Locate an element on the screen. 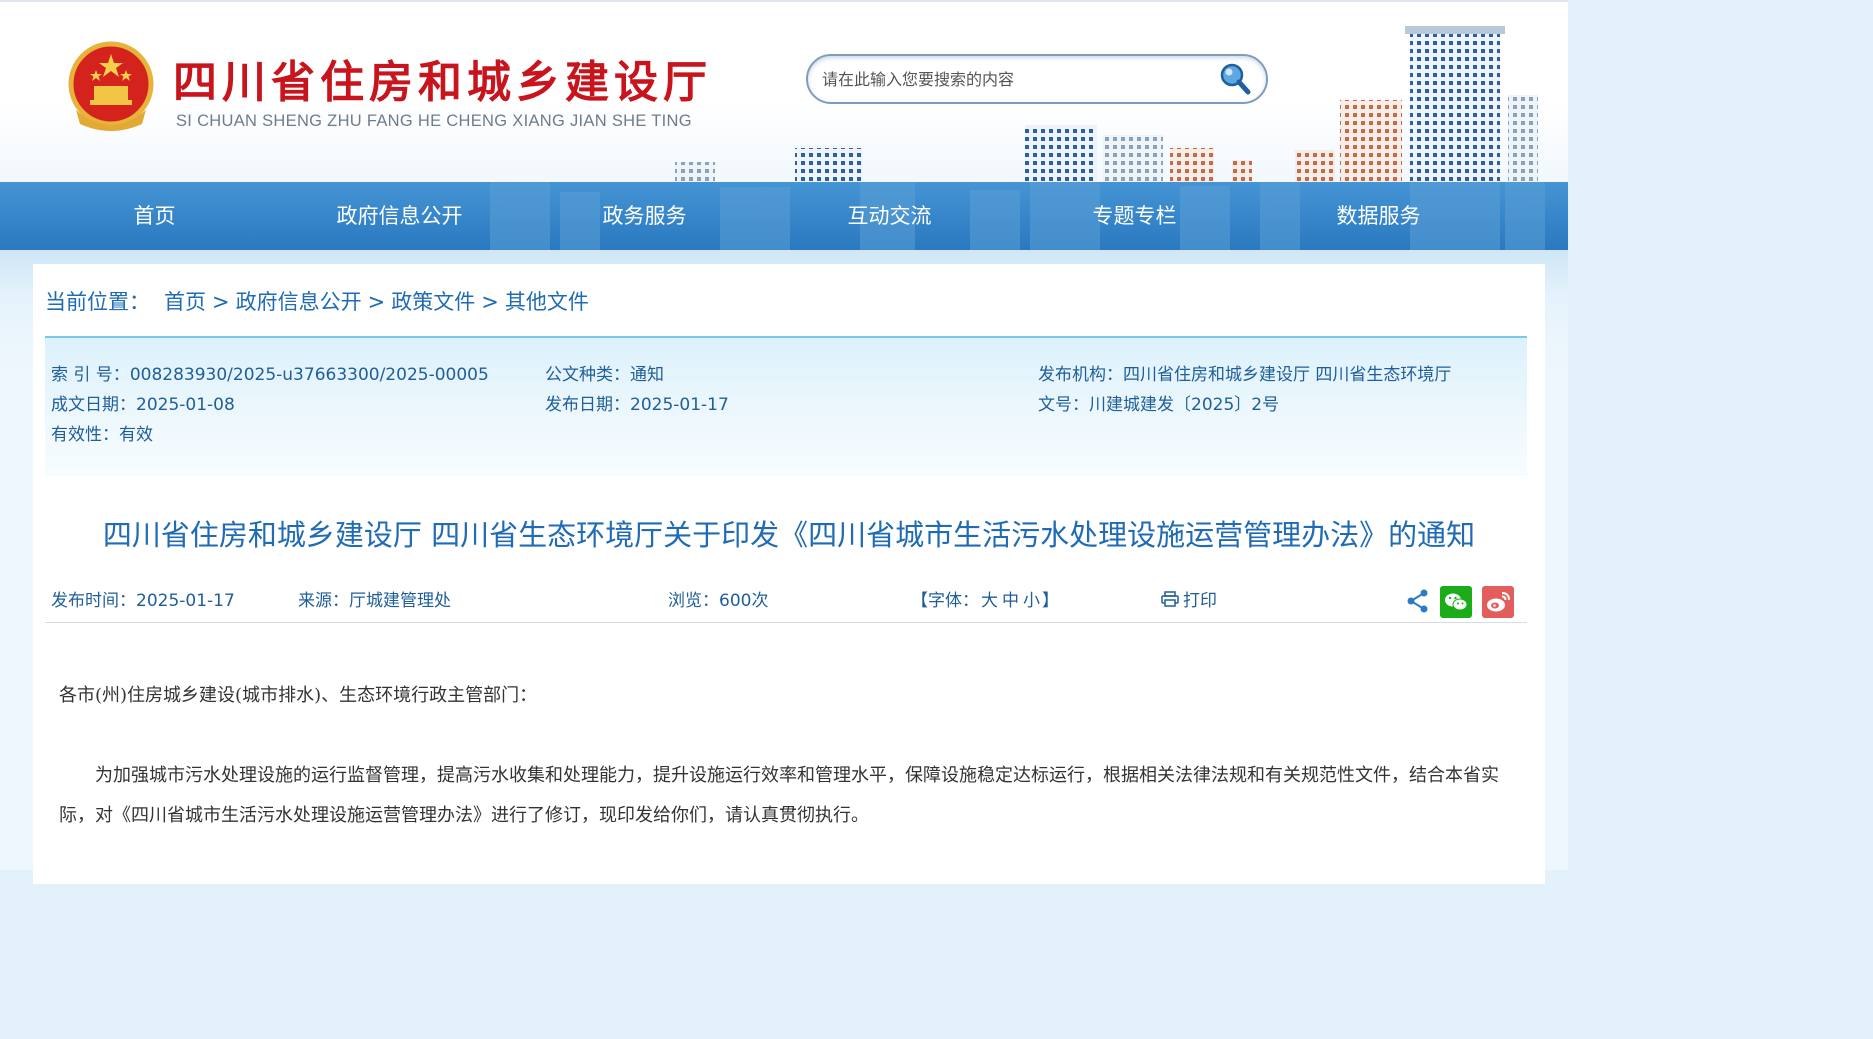 This screenshot has height=1039, width=1873. font-size-label: 【字体： is located at coordinates (945, 601).